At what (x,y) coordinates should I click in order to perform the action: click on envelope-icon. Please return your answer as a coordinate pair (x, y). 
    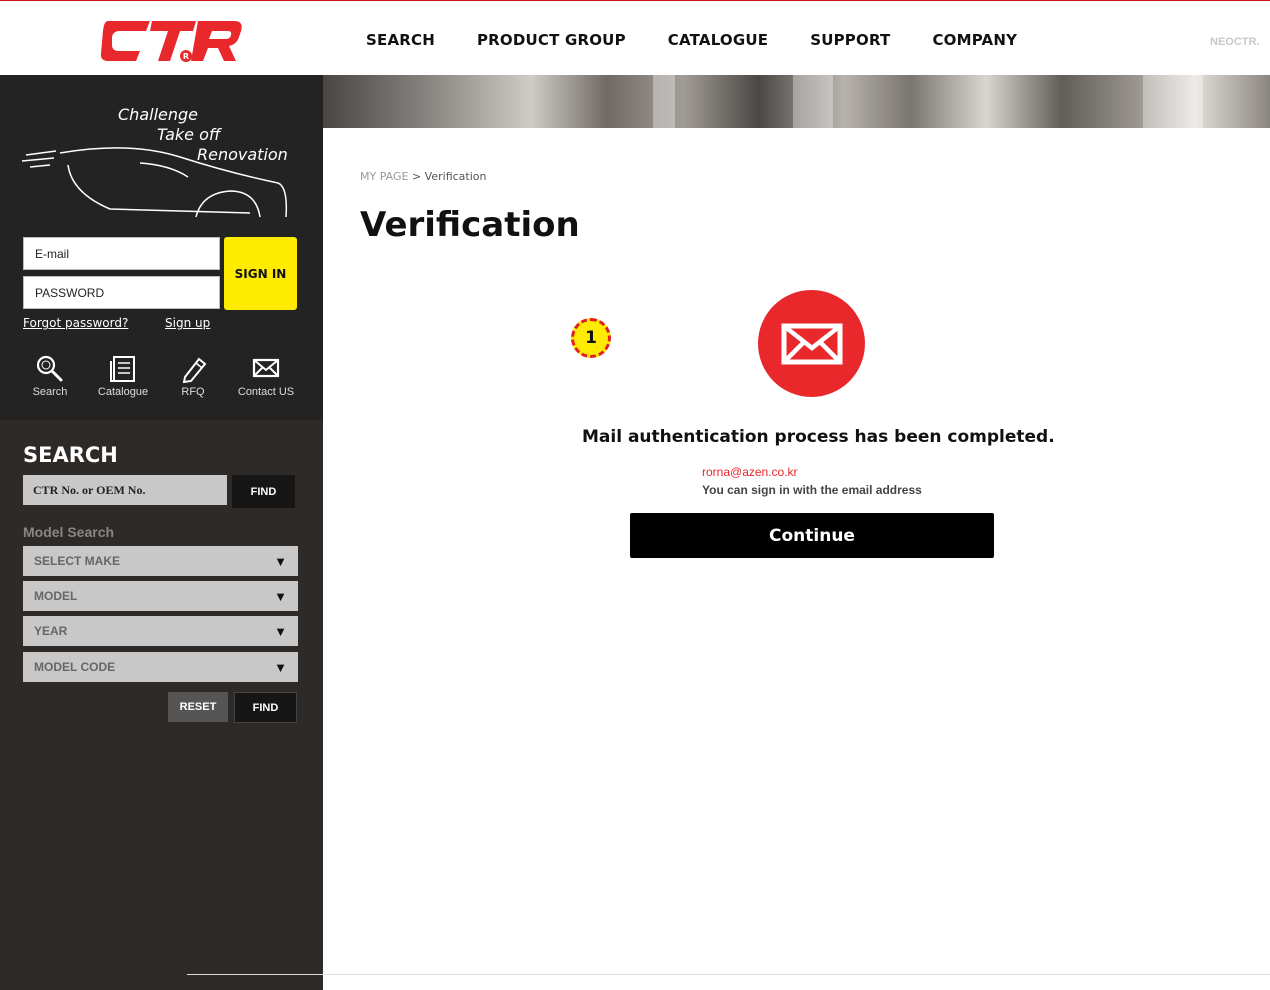
    Looking at the image, I should click on (811, 343).